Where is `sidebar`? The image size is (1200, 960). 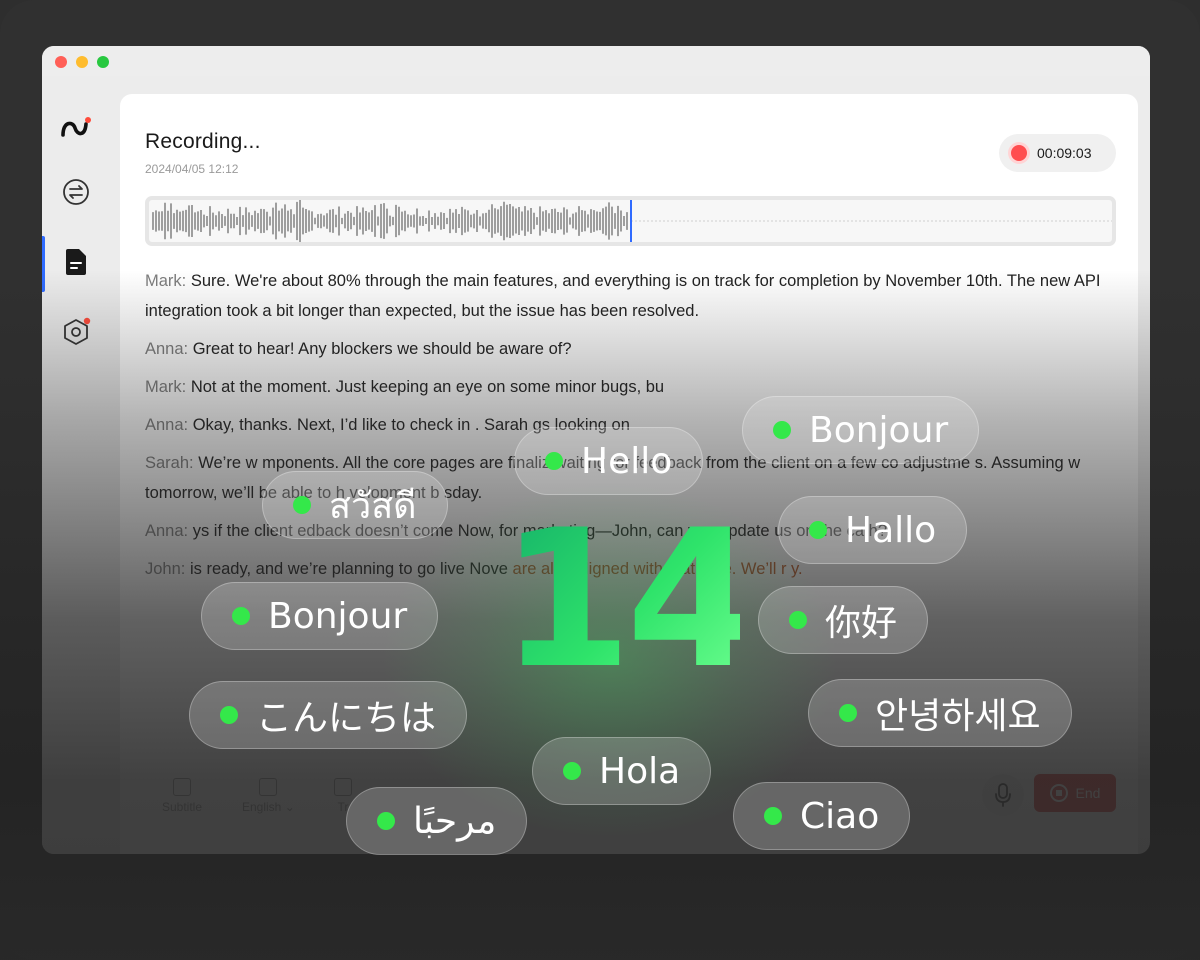
sidebar is located at coordinates (76, 465).